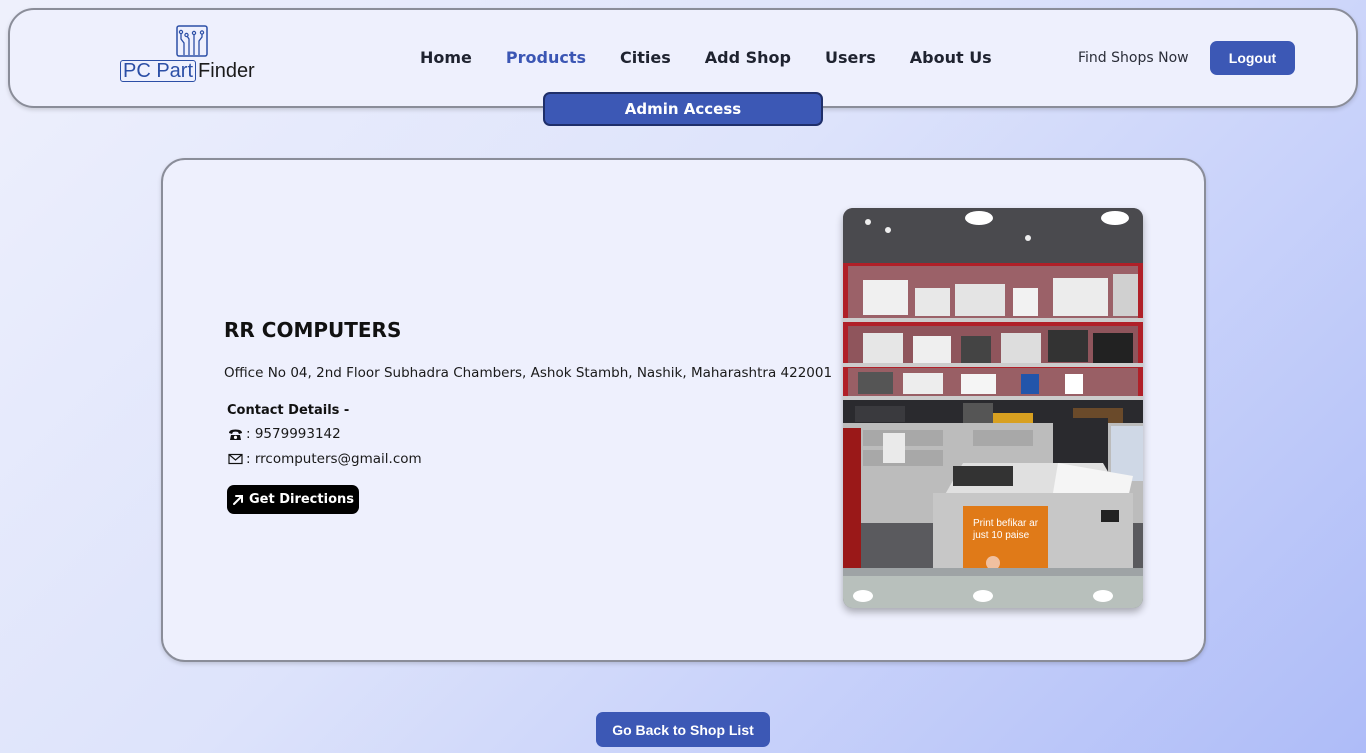 Image resolution: width=1366 pixels, height=753 pixels. Describe the element at coordinates (226, 71) in the screenshot. I see `brand-part2: Finder` at that location.